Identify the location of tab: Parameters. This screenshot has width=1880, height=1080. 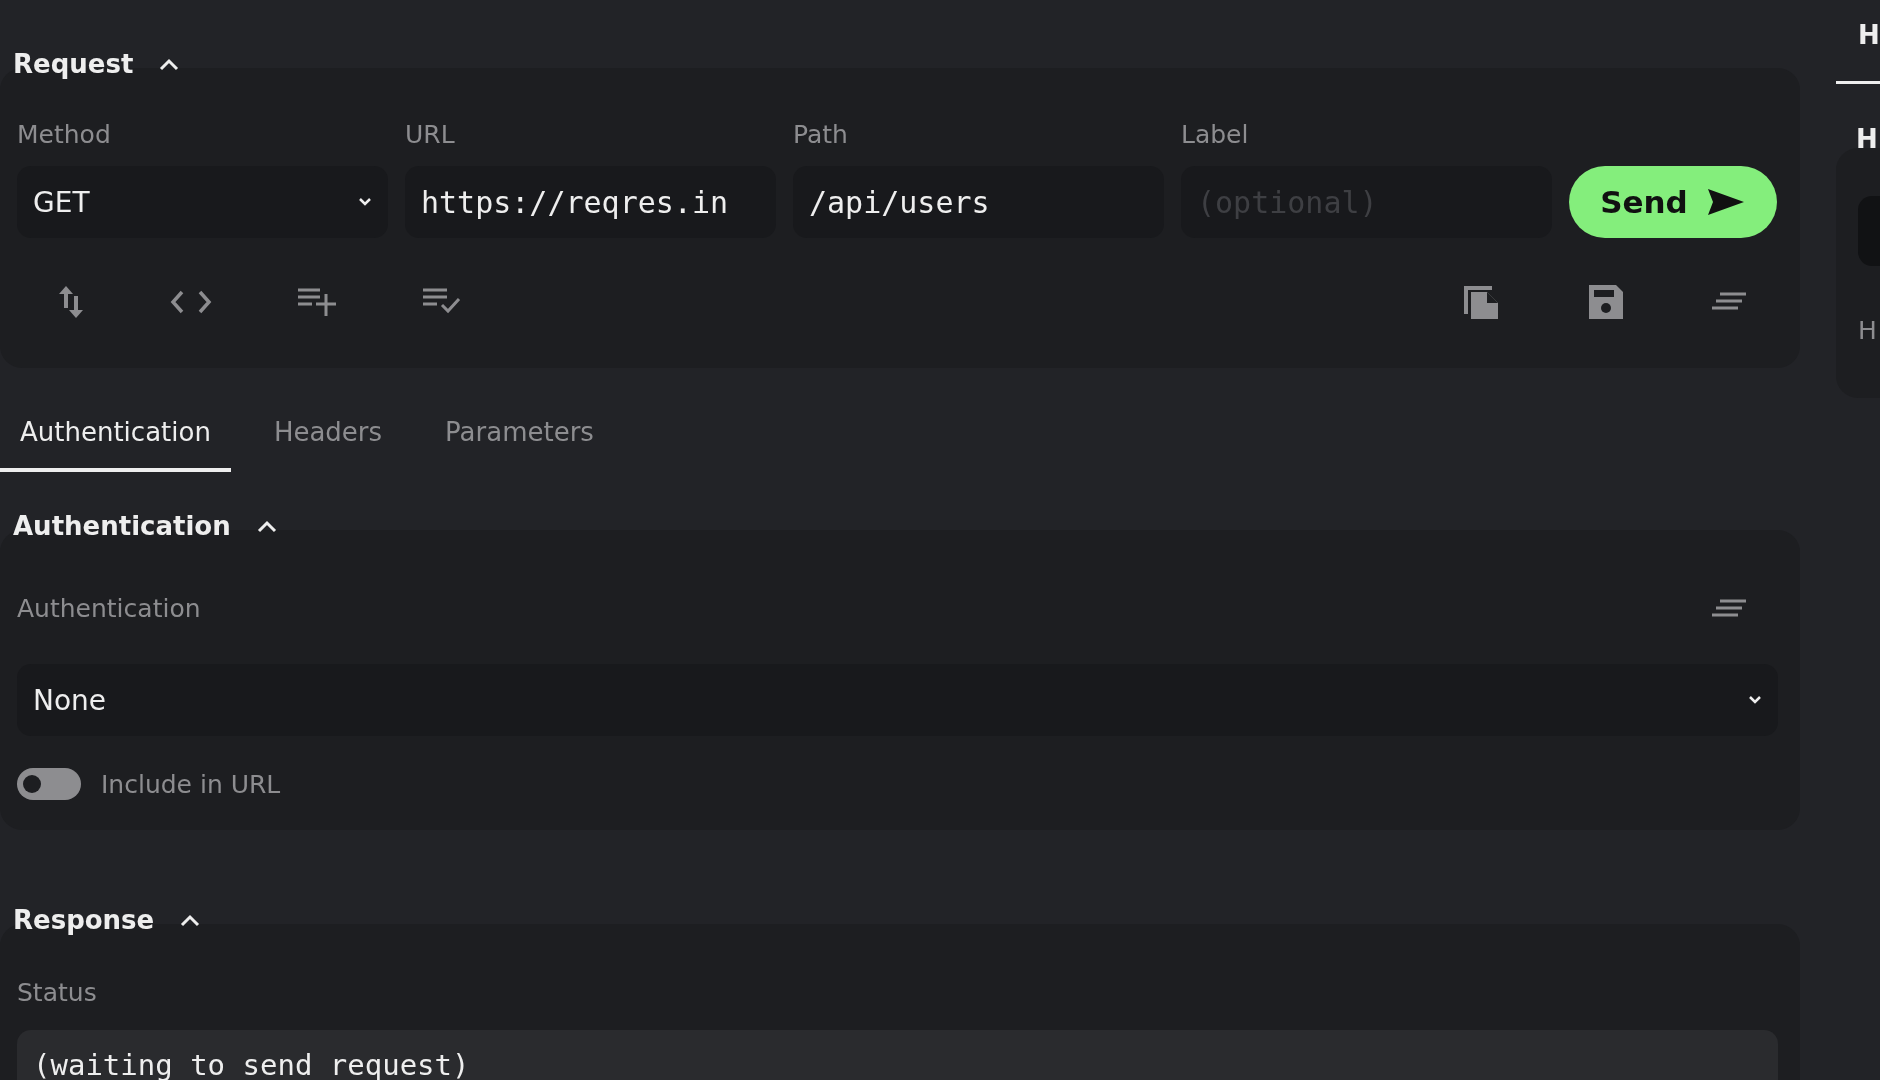
(519, 434).